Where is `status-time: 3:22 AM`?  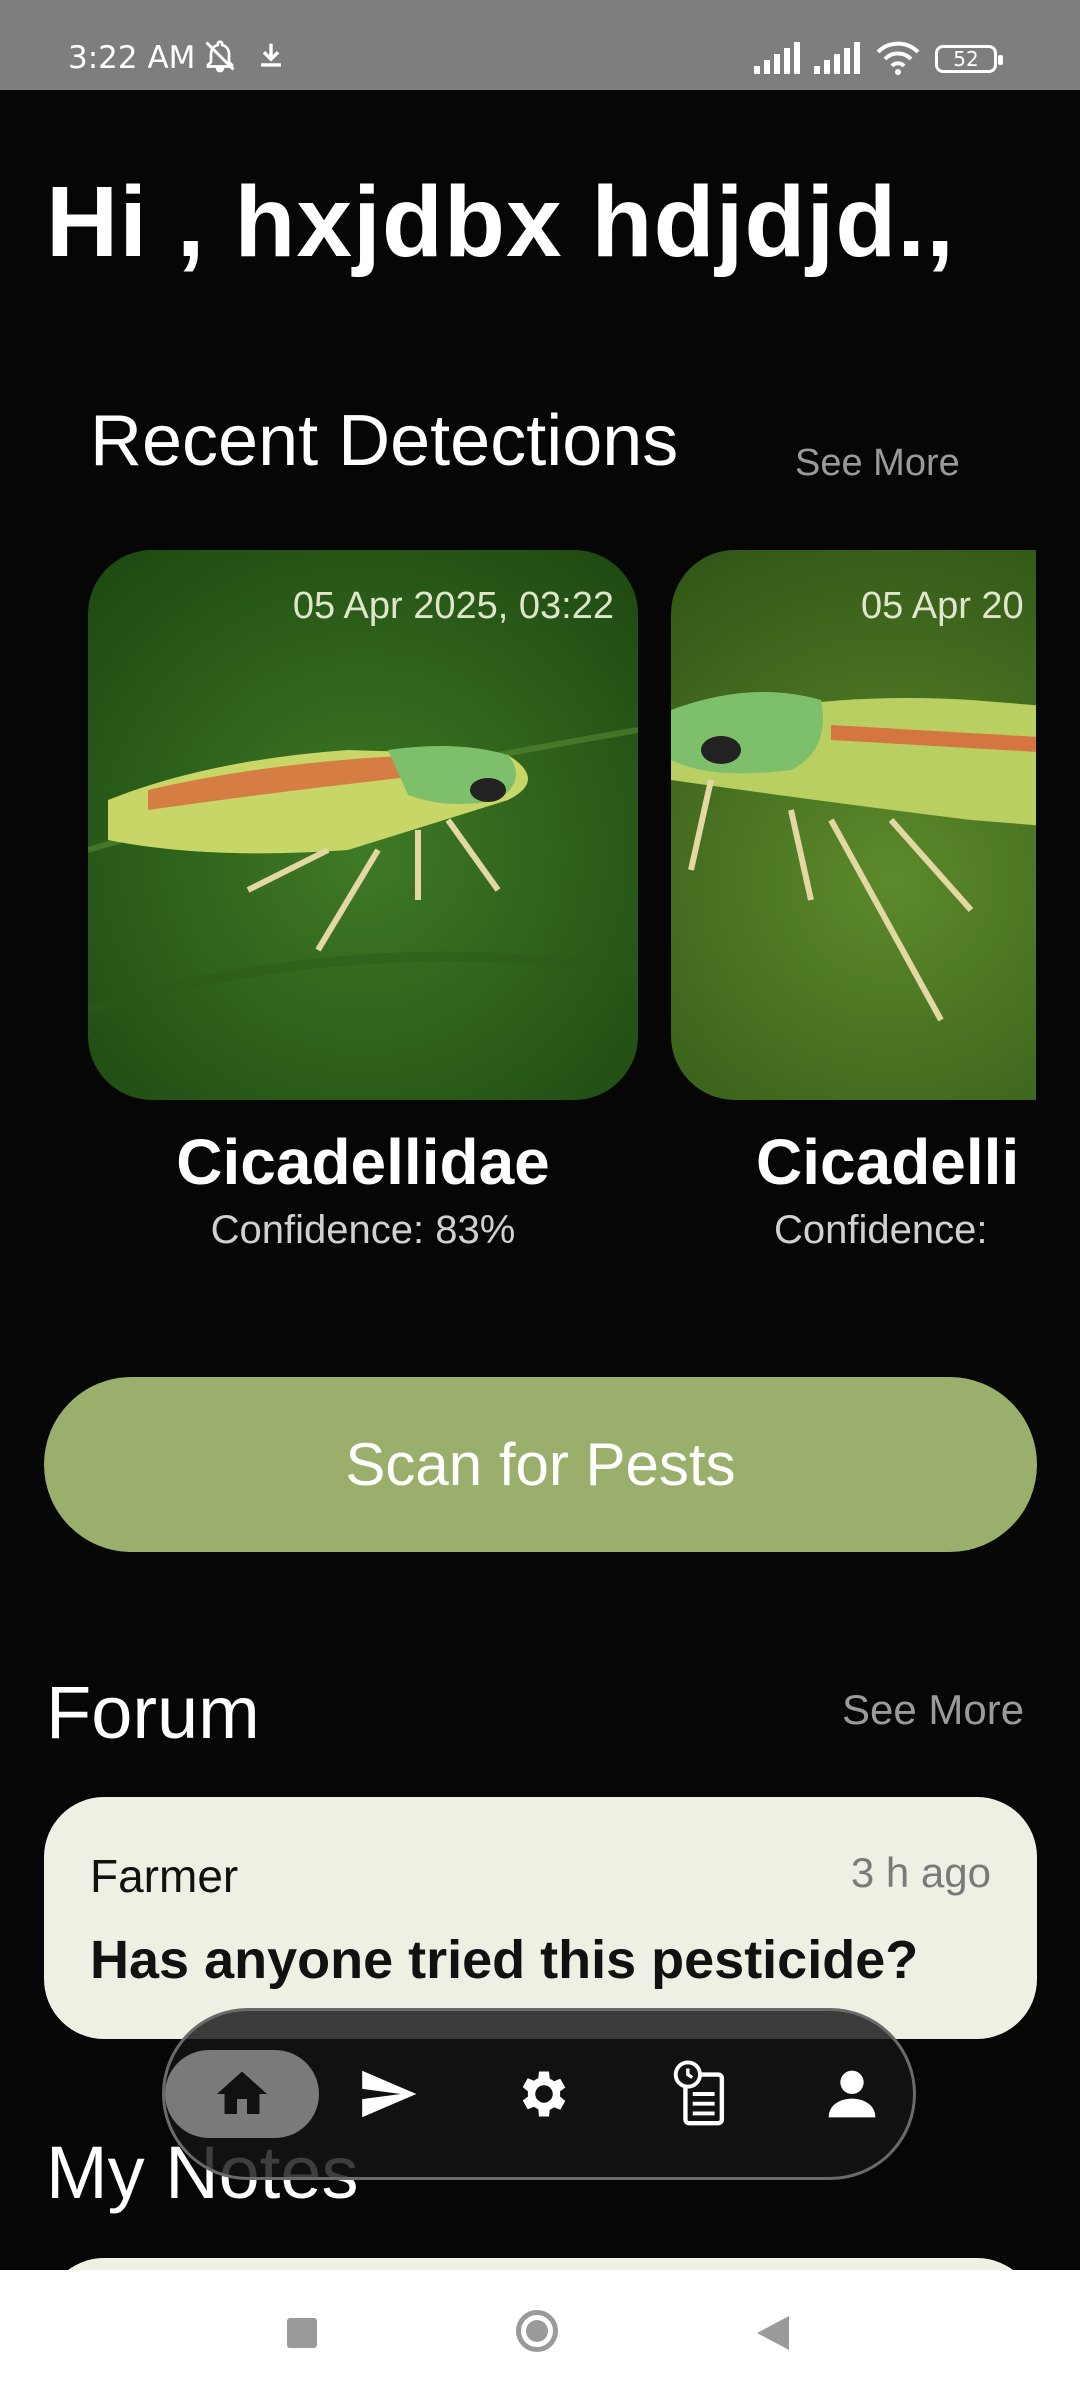 status-time: 3:22 AM is located at coordinates (132, 58).